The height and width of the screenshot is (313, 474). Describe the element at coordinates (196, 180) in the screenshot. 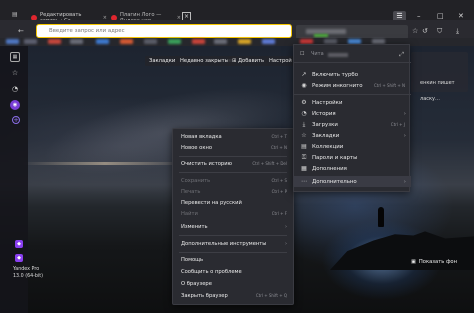

I see `ctx-item-label: Сохранить` at that location.